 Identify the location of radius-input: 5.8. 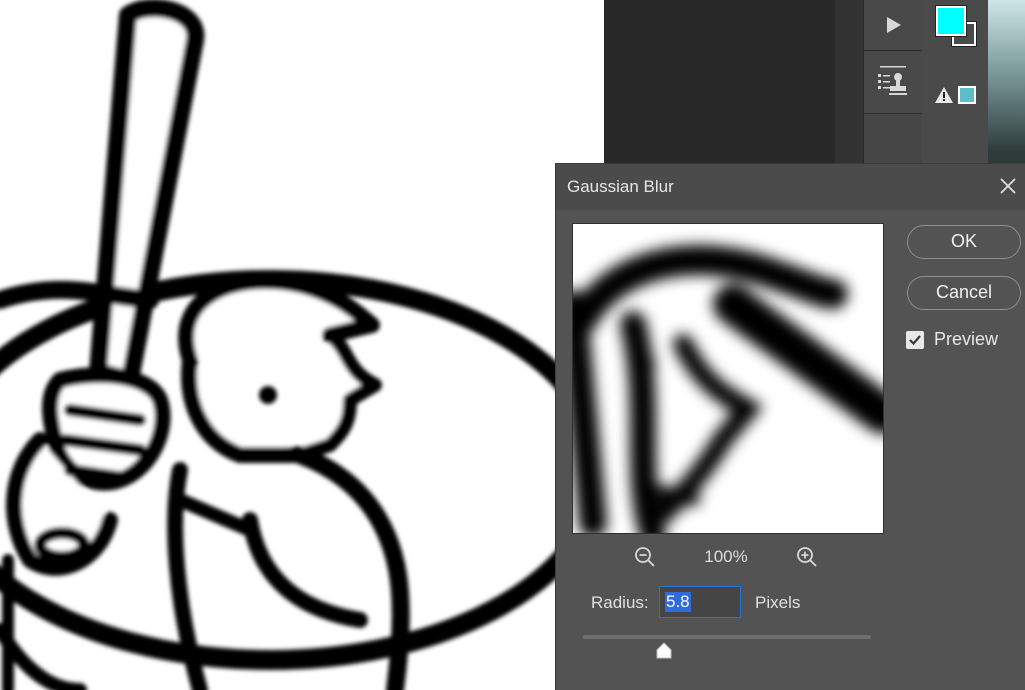
(700, 602).